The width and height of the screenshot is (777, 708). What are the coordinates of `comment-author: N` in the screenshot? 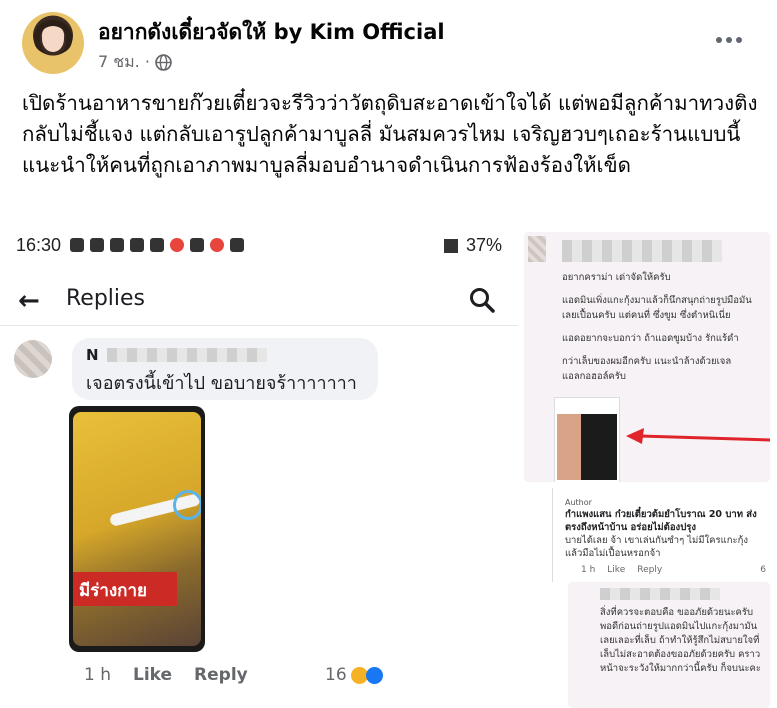 It's located at (225, 355).